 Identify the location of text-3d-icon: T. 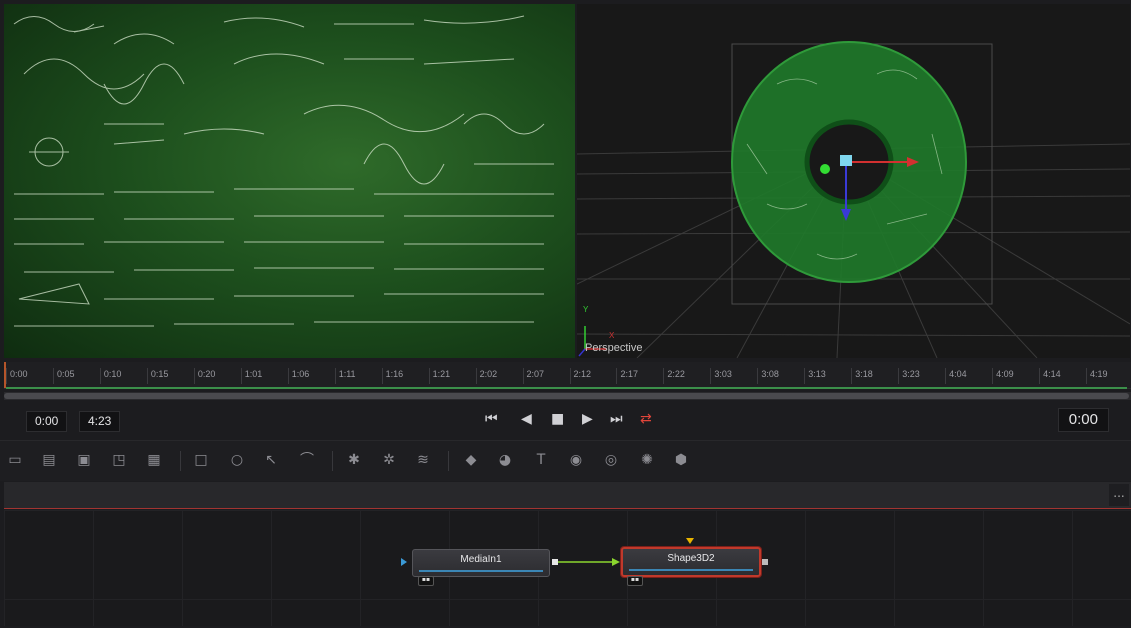
(541, 460).